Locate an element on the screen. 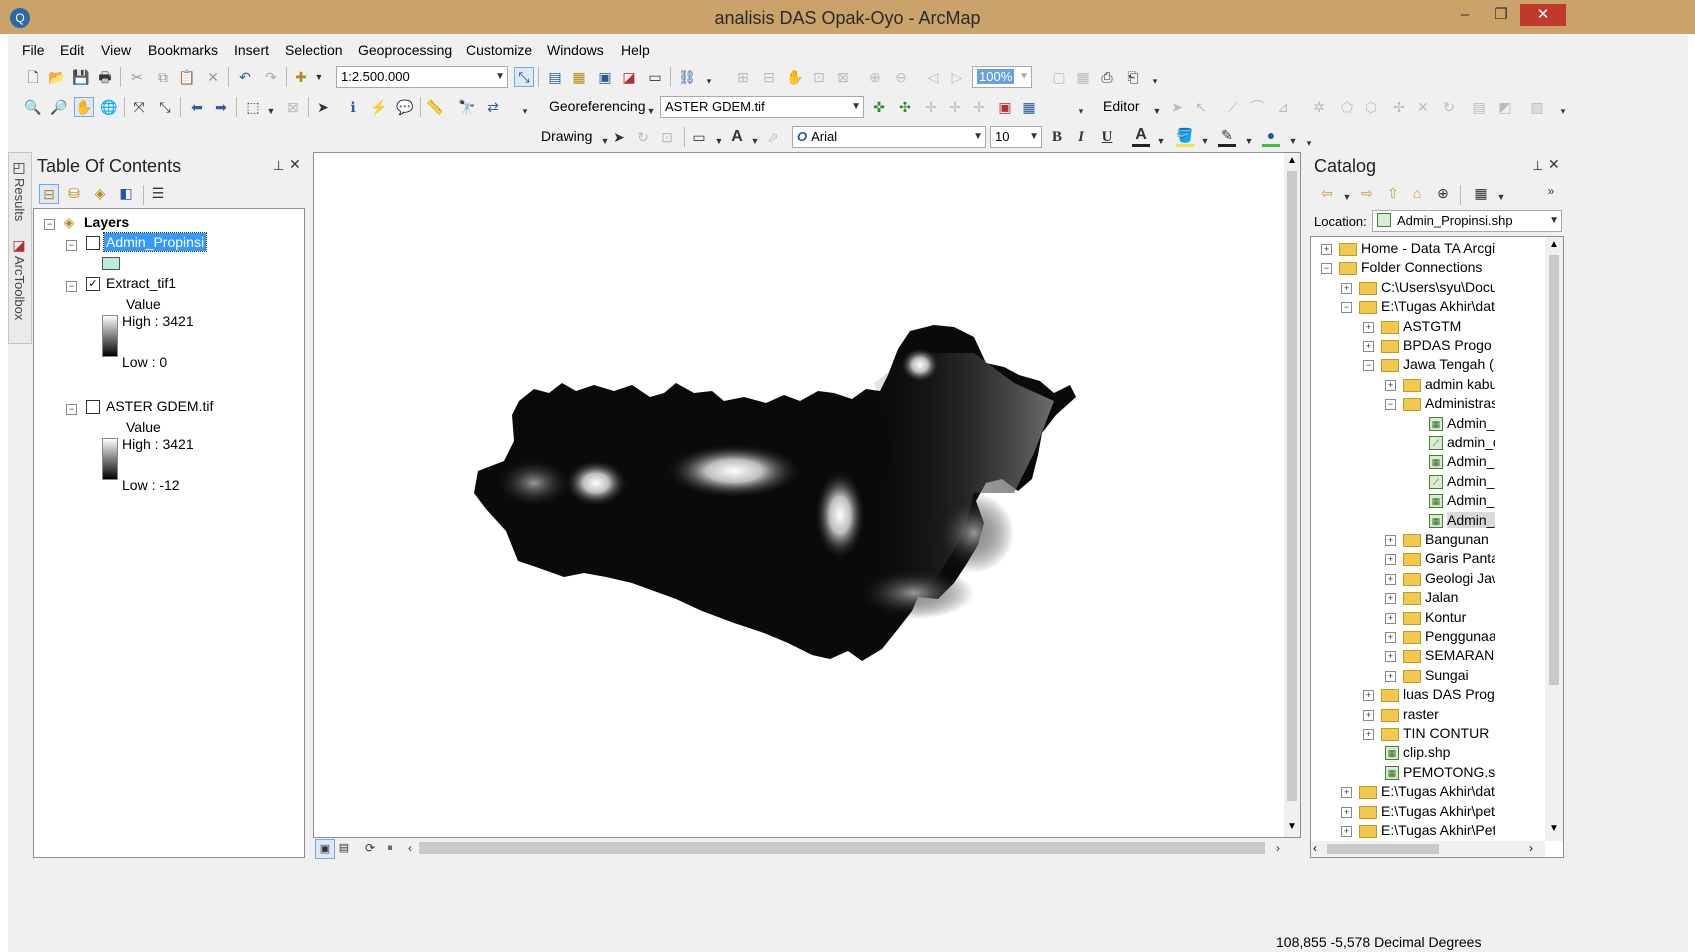 The width and height of the screenshot is (1695, 952). restore-button: ❐ is located at coordinates (1501, 15).